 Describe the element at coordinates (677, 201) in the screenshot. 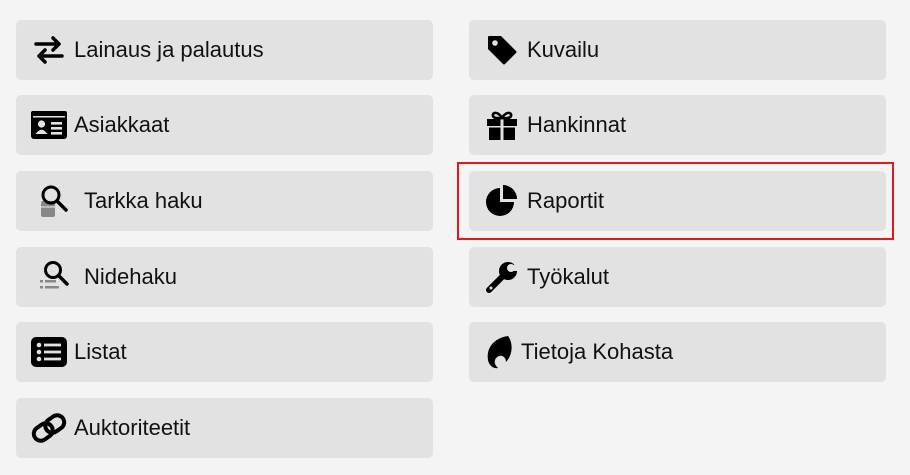

I see `menu-item-reports: Raportit` at that location.